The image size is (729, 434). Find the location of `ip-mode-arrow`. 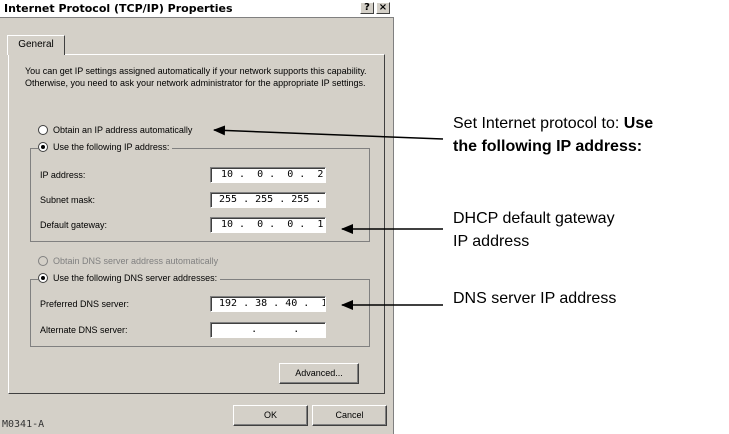

ip-mode-arrow is located at coordinates (328, 132).